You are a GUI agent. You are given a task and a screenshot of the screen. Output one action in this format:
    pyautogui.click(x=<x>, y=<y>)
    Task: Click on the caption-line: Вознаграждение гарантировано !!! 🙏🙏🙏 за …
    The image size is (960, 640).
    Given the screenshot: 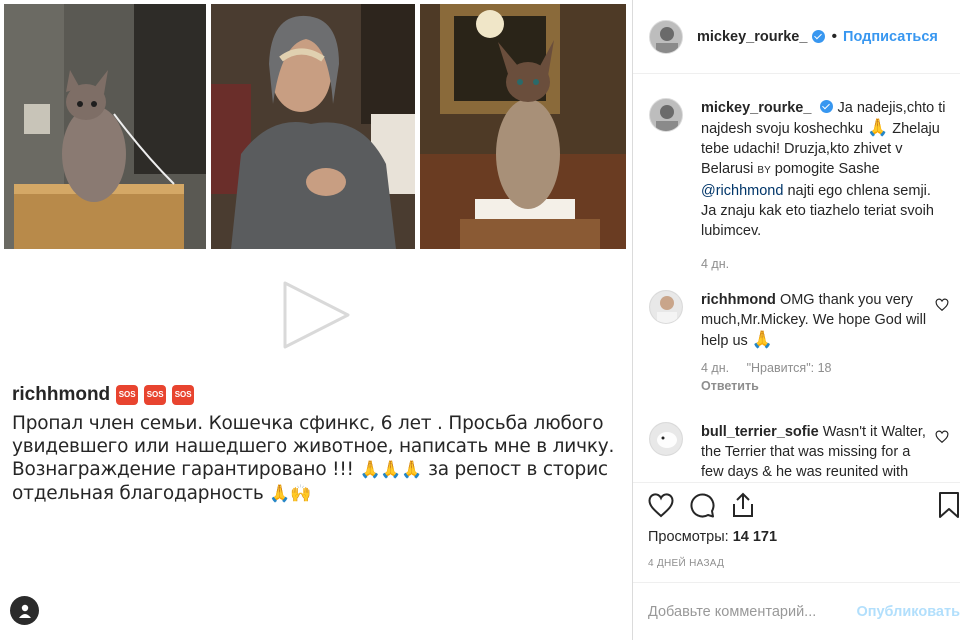 What is the action you would take?
    pyautogui.click(x=310, y=469)
    